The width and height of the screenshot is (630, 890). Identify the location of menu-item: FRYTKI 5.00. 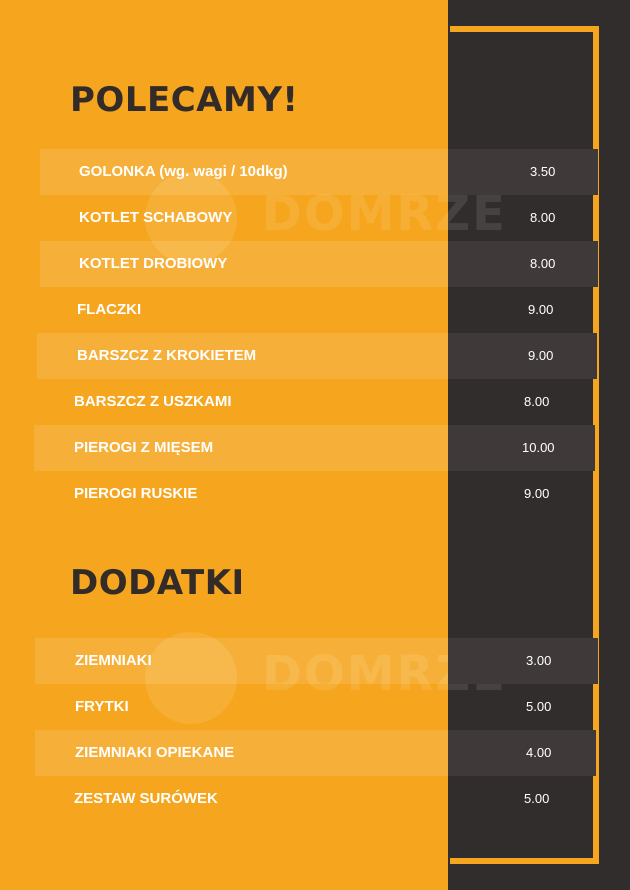
(315, 707).